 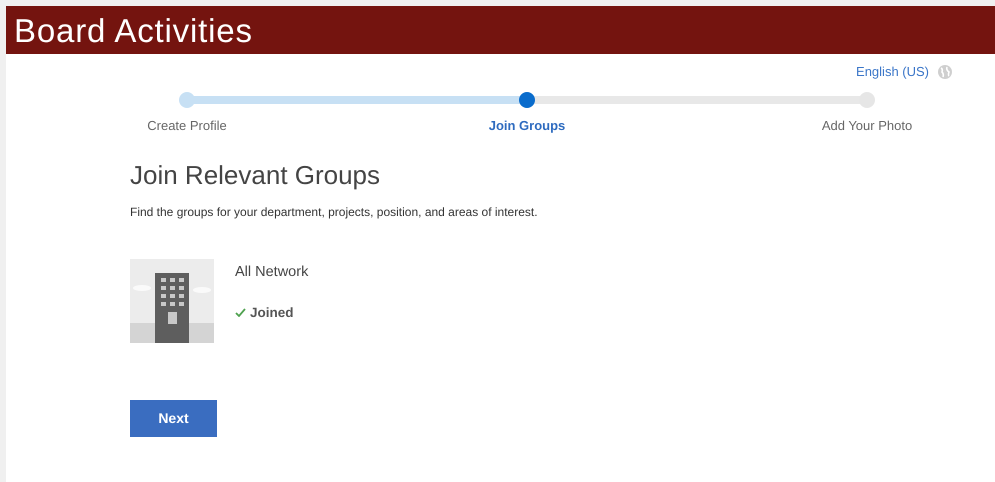 What do you see at coordinates (867, 126) in the screenshot?
I see `step-label: Add Your Photo` at bounding box center [867, 126].